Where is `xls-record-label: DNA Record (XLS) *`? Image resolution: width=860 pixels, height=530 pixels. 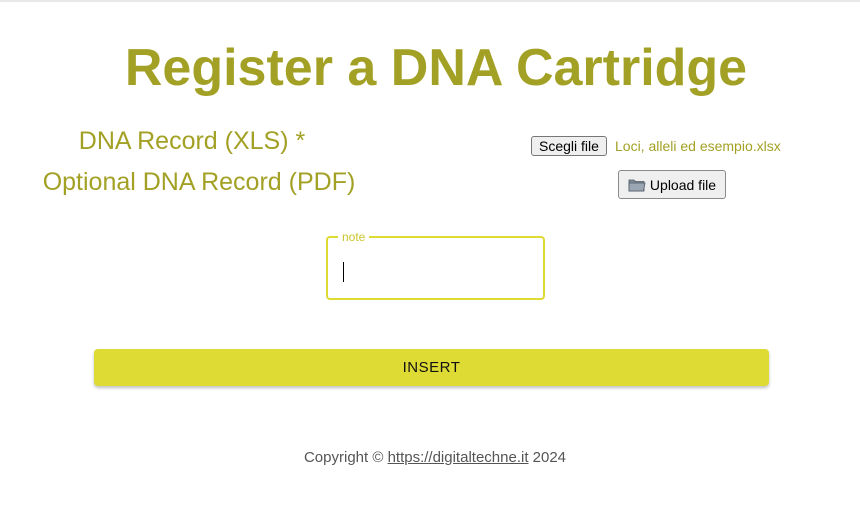
xls-record-label: DNA Record (XLS) * is located at coordinates (192, 141).